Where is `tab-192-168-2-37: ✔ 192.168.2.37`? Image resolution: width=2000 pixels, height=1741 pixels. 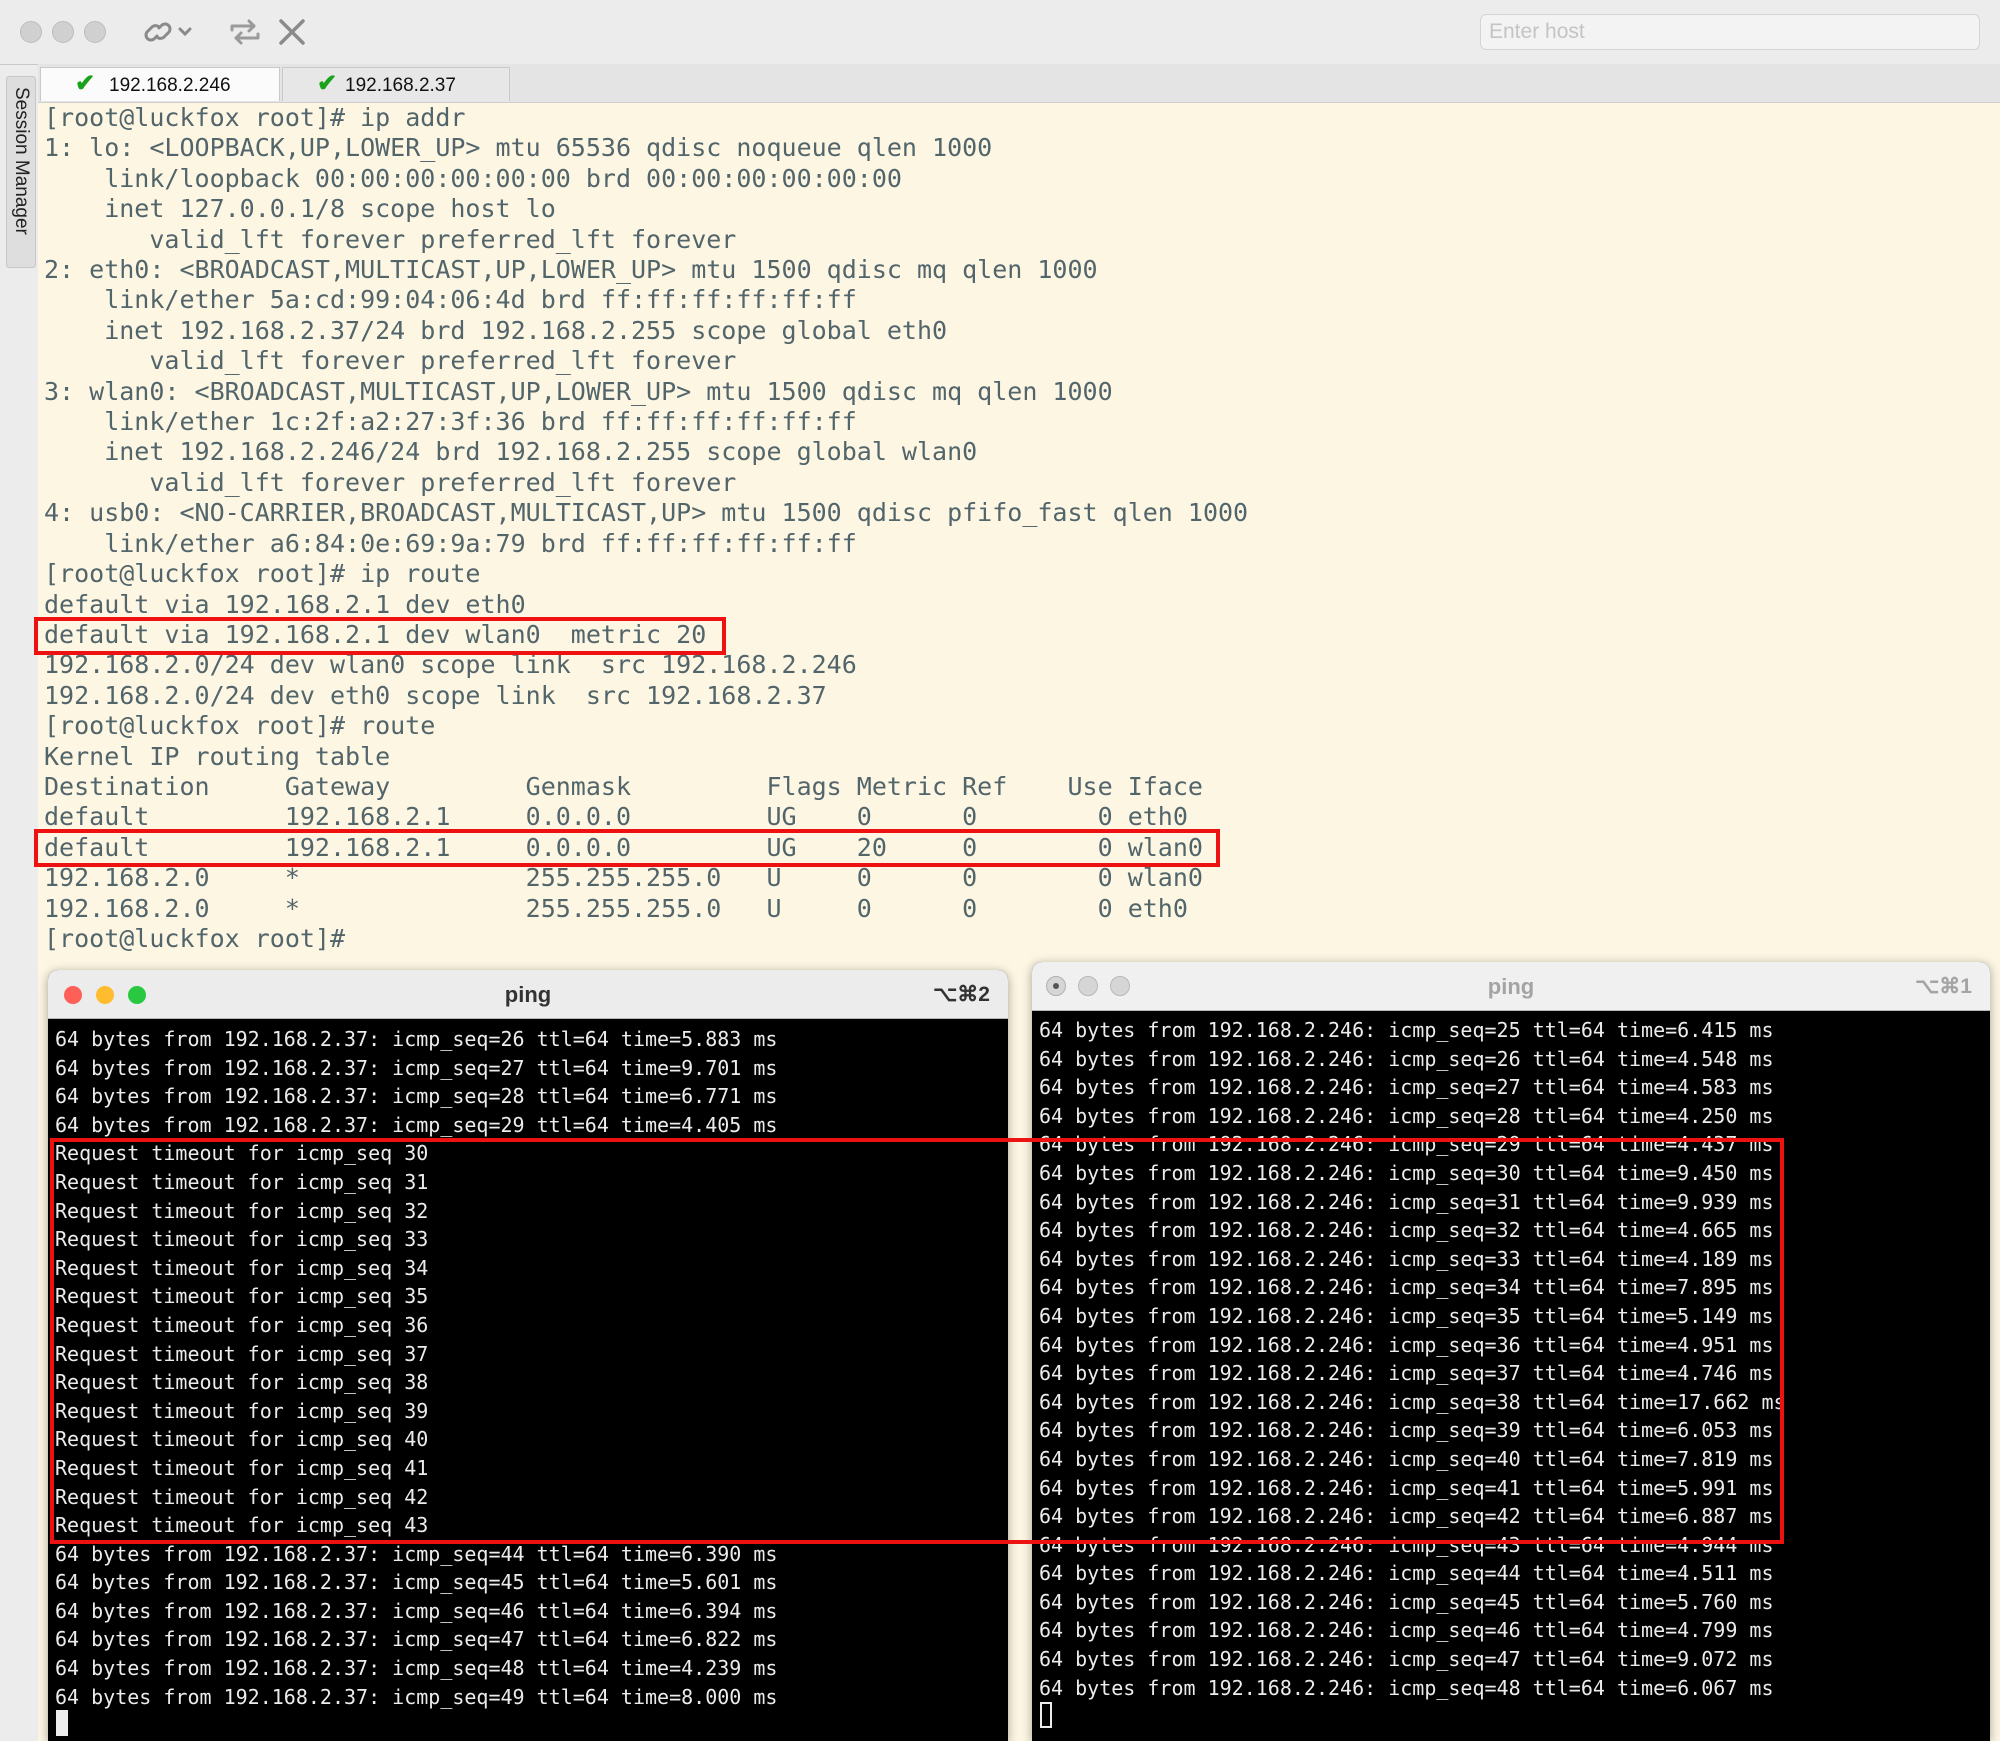 tab-192-168-2-37: ✔ 192.168.2.37 is located at coordinates (396, 84).